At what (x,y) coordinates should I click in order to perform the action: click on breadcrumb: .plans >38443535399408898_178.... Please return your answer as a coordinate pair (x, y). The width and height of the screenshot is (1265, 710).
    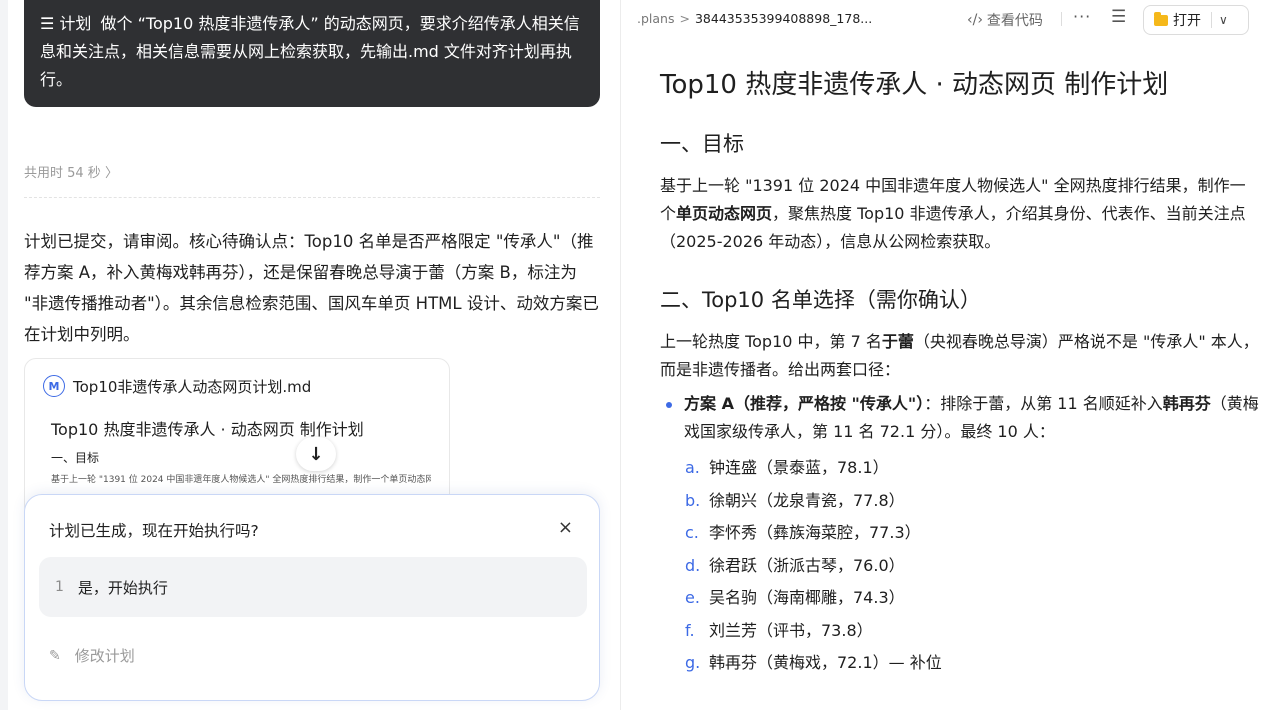
    Looking at the image, I should click on (754, 18).